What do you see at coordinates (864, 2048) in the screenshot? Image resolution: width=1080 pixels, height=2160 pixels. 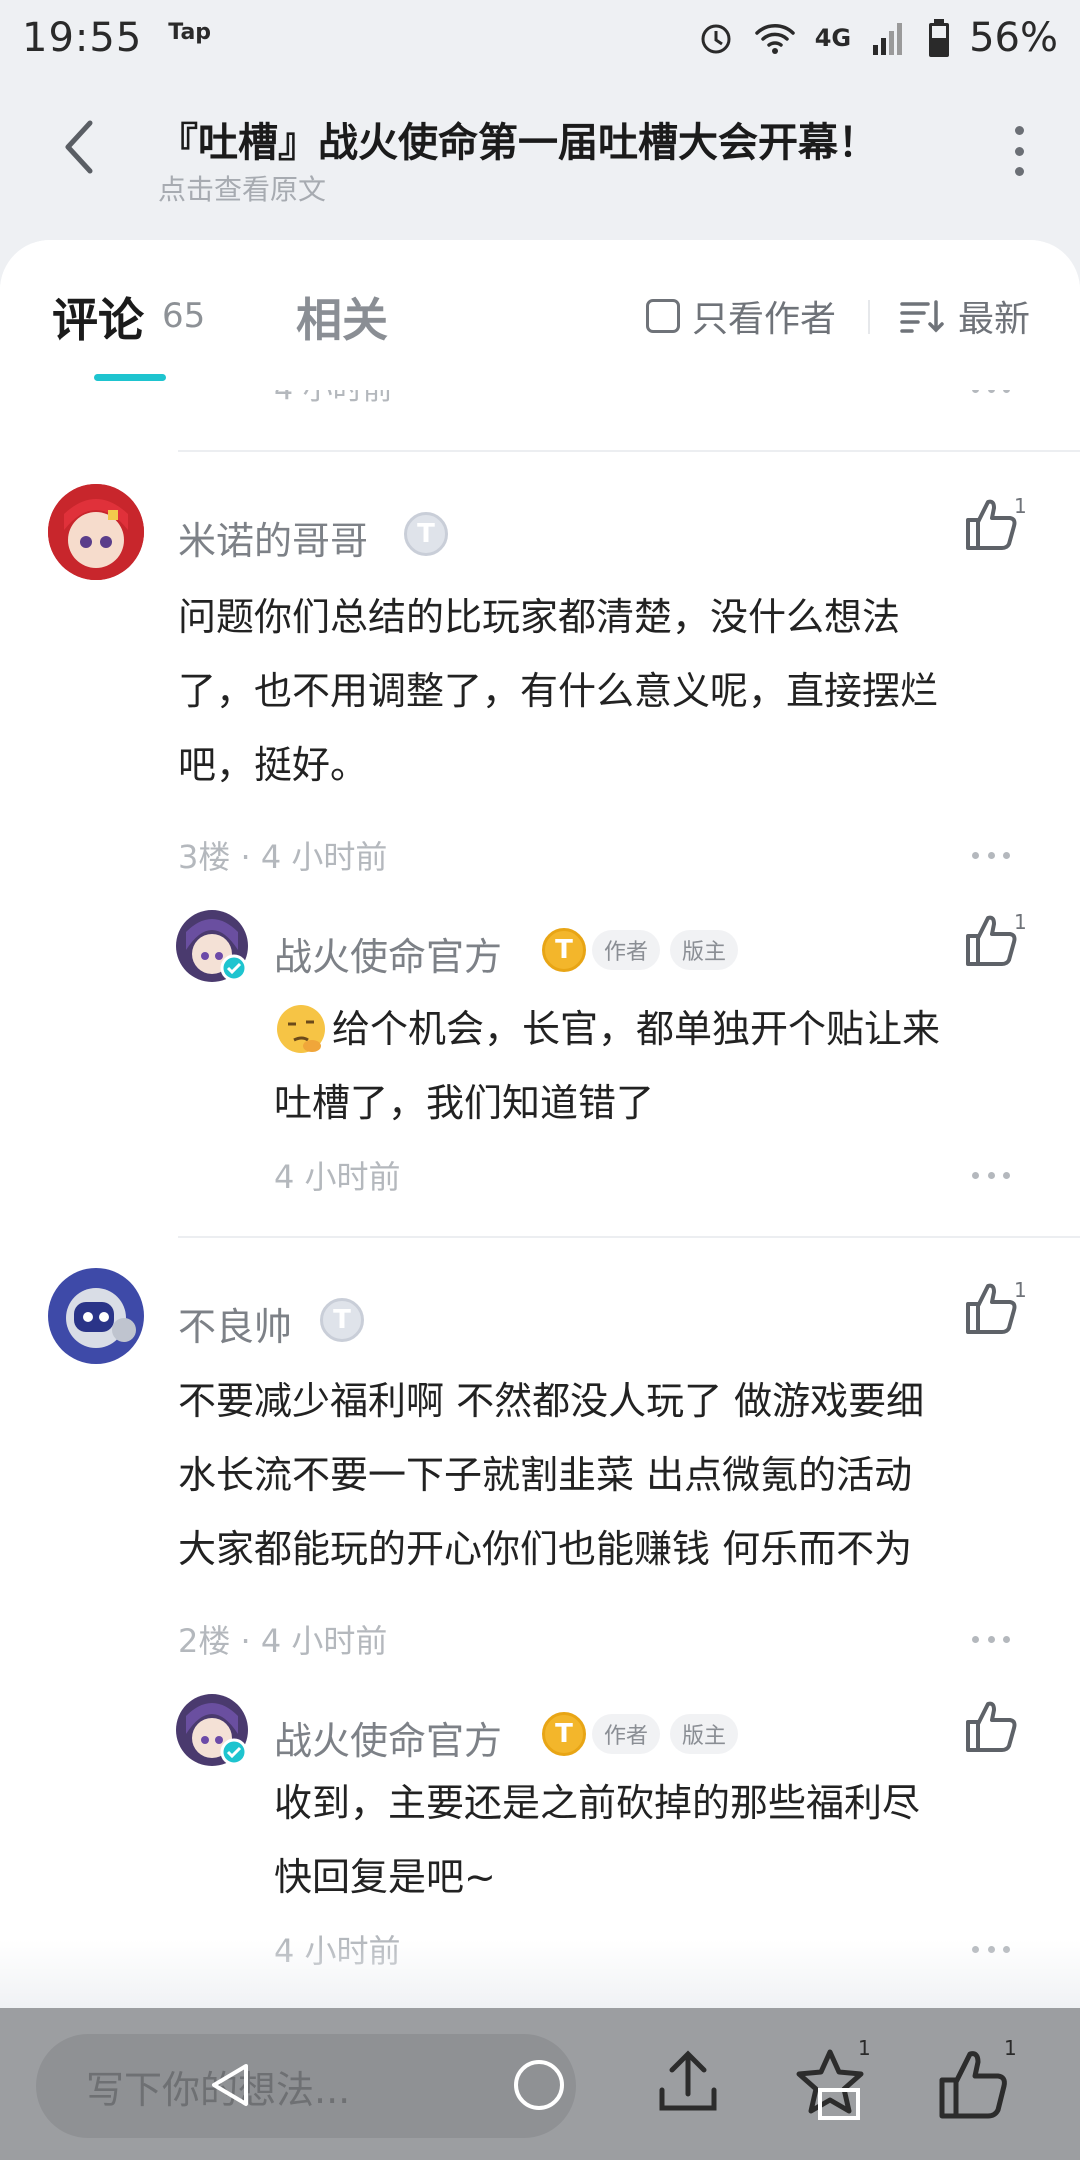 I see `favorite-count: 1` at bounding box center [864, 2048].